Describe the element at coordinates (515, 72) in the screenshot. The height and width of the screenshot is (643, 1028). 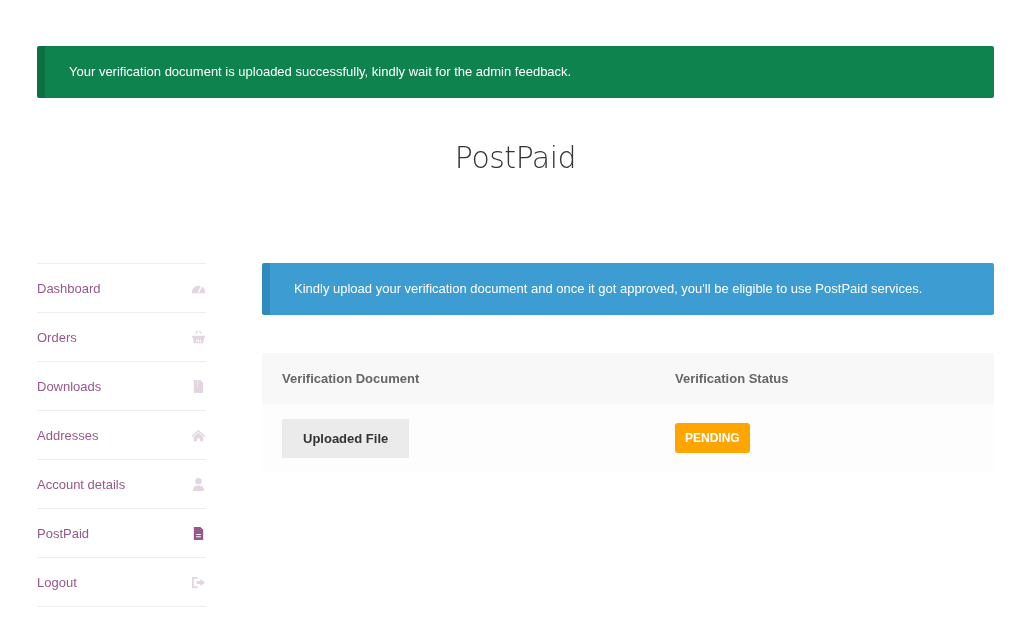
I see `success-notice: Your verification document is uploaded successfully, kindly wait for the admin feedback.` at that location.